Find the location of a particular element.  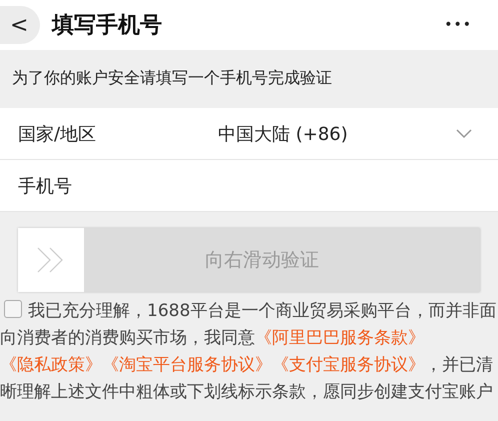

region-select: 中国大陆 (+86) is located at coordinates (349, 134).